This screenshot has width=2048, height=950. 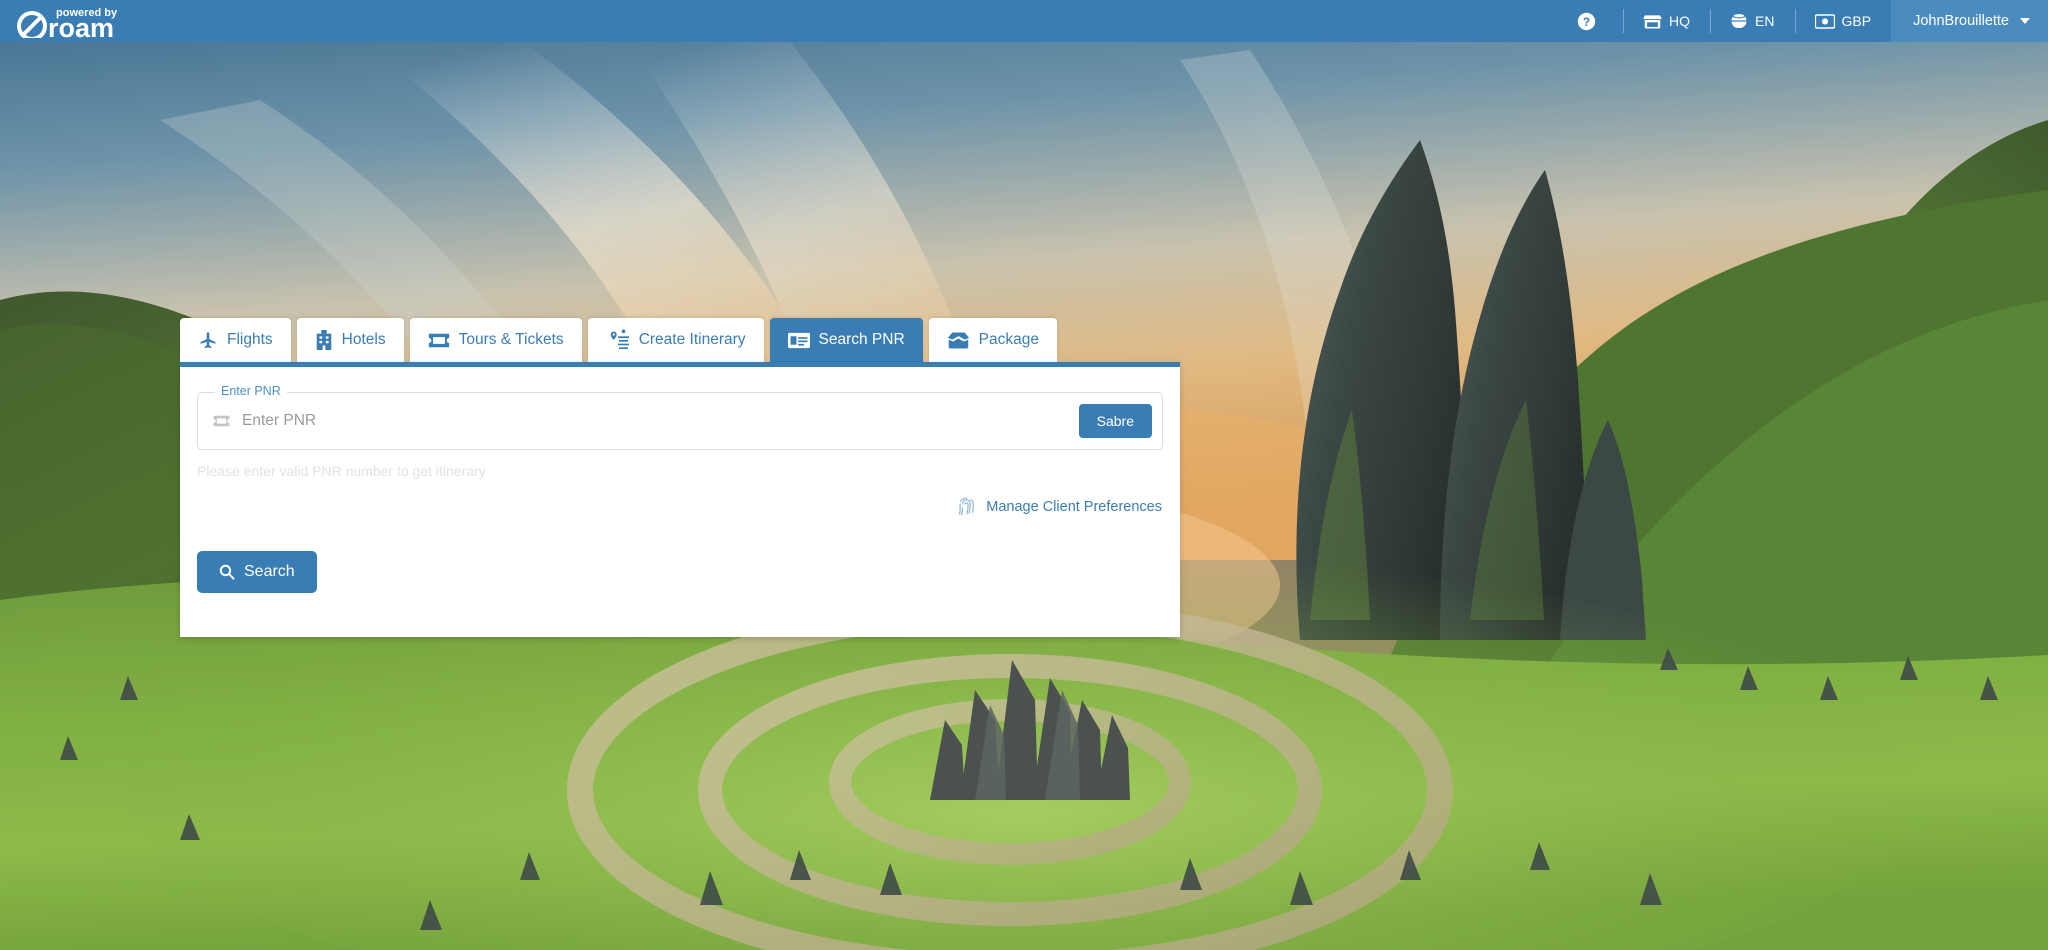 I want to click on tab-search-pnr: Search PNR, so click(x=846, y=340).